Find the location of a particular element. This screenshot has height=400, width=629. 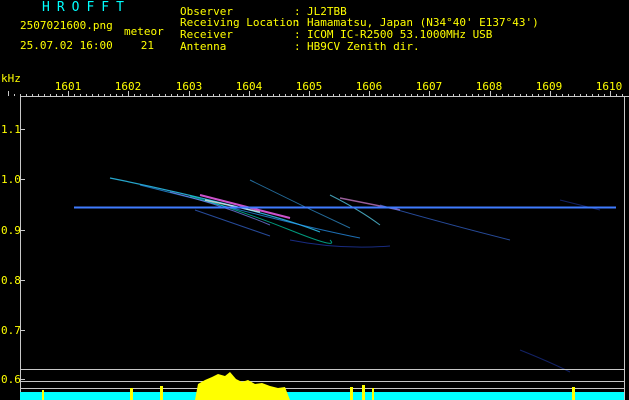

signal-level-histogram is located at coordinates (322, 386).